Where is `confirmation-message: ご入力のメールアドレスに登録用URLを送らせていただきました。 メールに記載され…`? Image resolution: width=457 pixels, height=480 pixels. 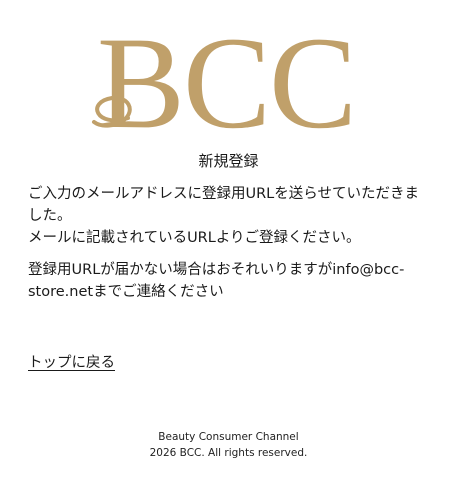 confirmation-message: ご入力のメールアドレスに登録用URLを送らせていただきました。 メールに記載され… is located at coordinates (230, 216).